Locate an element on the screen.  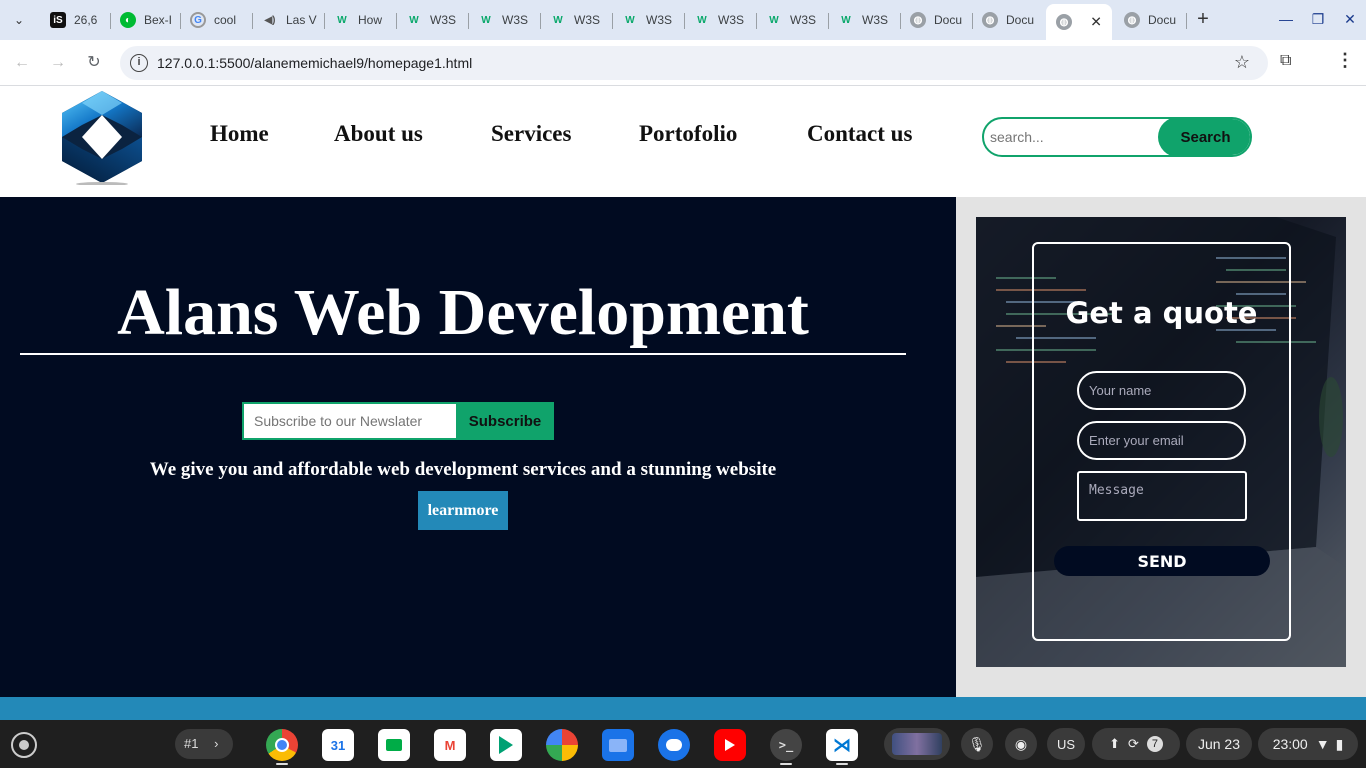
sync-icon: ⟳ is located at coordinates (1133, 743).